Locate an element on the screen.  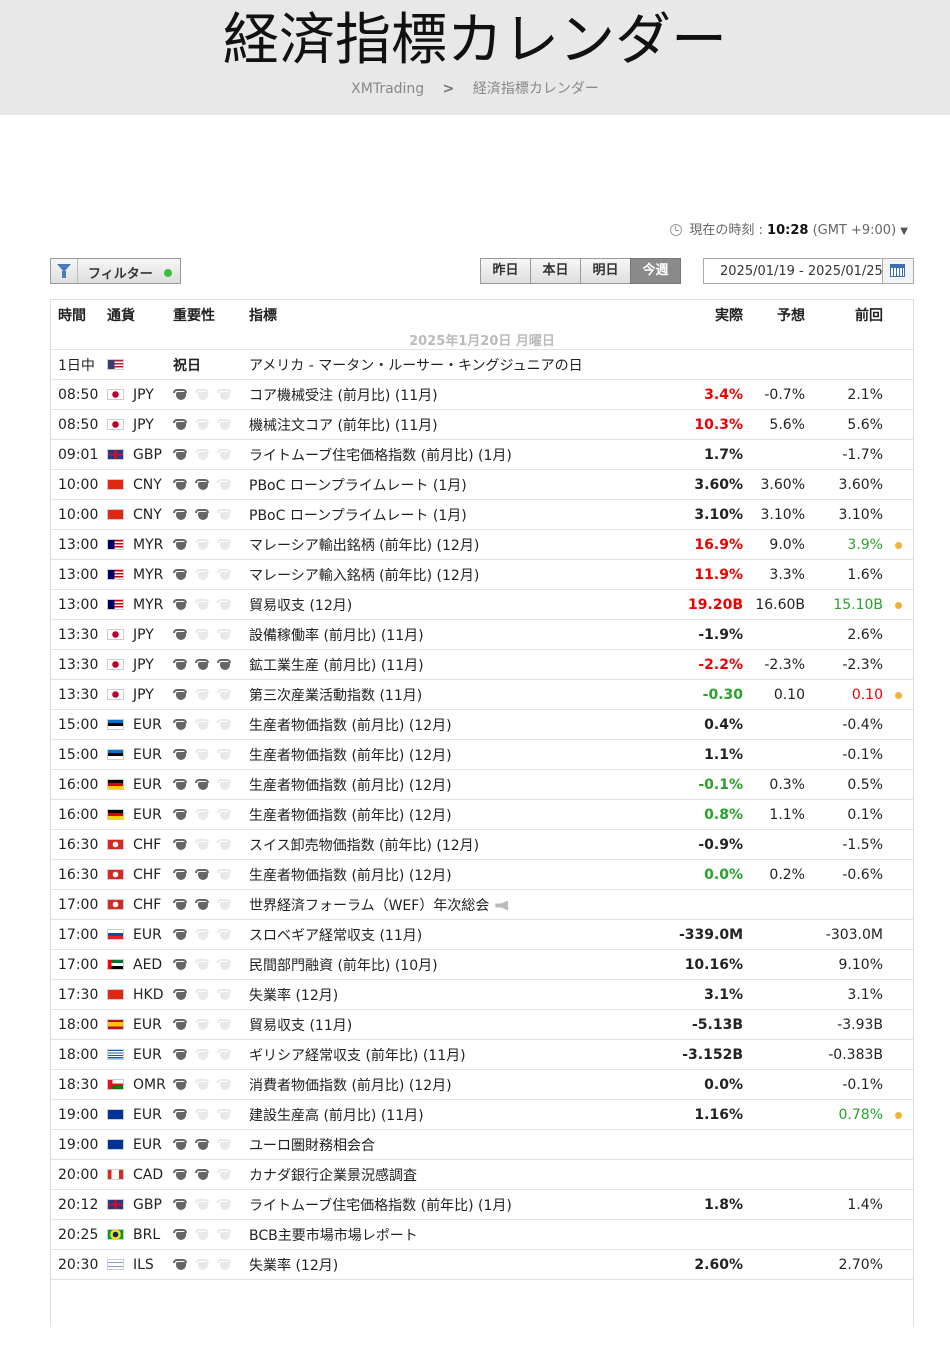
indicator-name: 第三次産業活動指数 (11月) is located at coordinates (335, 696).